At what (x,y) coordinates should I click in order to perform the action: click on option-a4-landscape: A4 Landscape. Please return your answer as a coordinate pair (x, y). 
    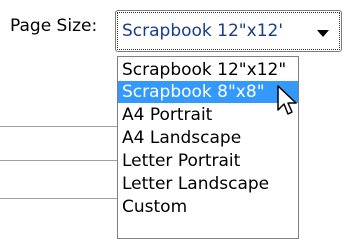
    Looking at the image, I should click on (208, 138).